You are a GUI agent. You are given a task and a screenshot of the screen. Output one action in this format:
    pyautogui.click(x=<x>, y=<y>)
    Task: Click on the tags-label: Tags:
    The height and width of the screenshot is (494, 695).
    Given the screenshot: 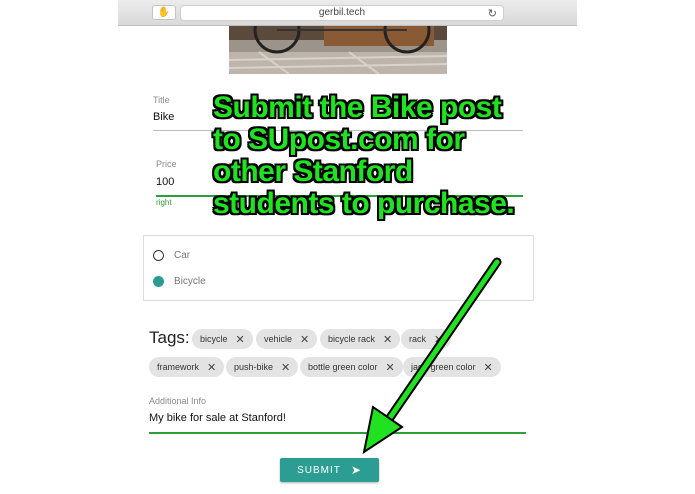 What is the action you would take?
    pyautogui.click(x=169, y=337)
    